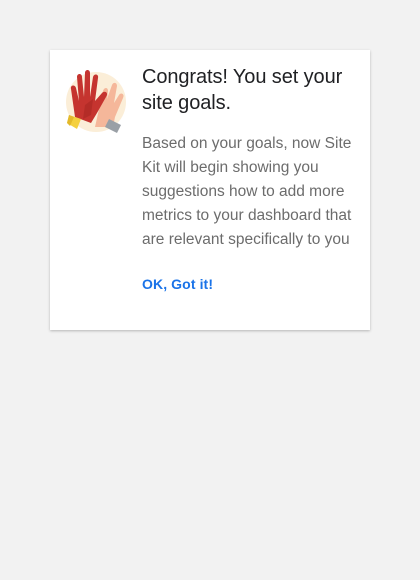  What do you see at coordinates (242, 90) in the screenshot?
I see `dialog-title: Congrats! You set your site goals.` at bounding box center [242, 90].